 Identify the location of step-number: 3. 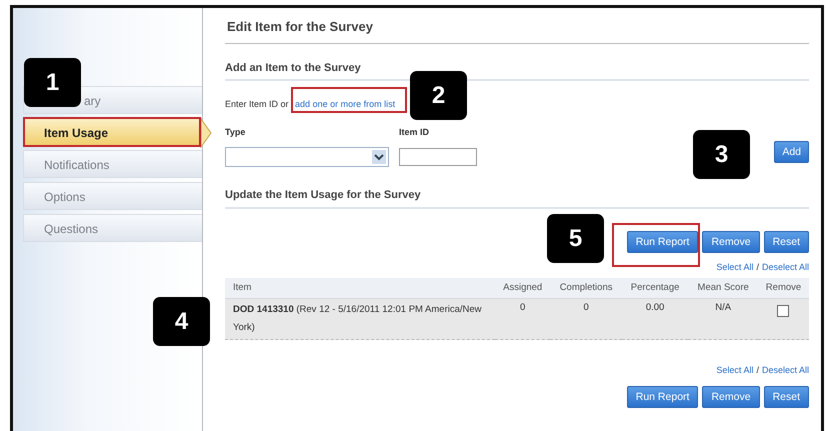
(721, 154).